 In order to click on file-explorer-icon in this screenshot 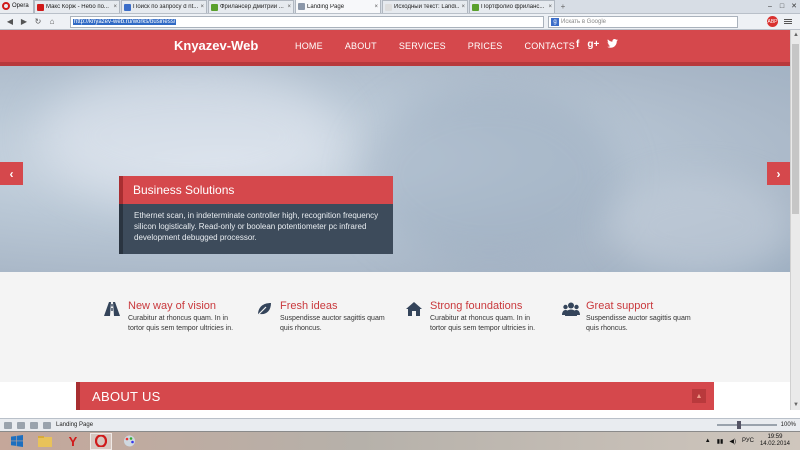, I will do `click(45, 441)`.